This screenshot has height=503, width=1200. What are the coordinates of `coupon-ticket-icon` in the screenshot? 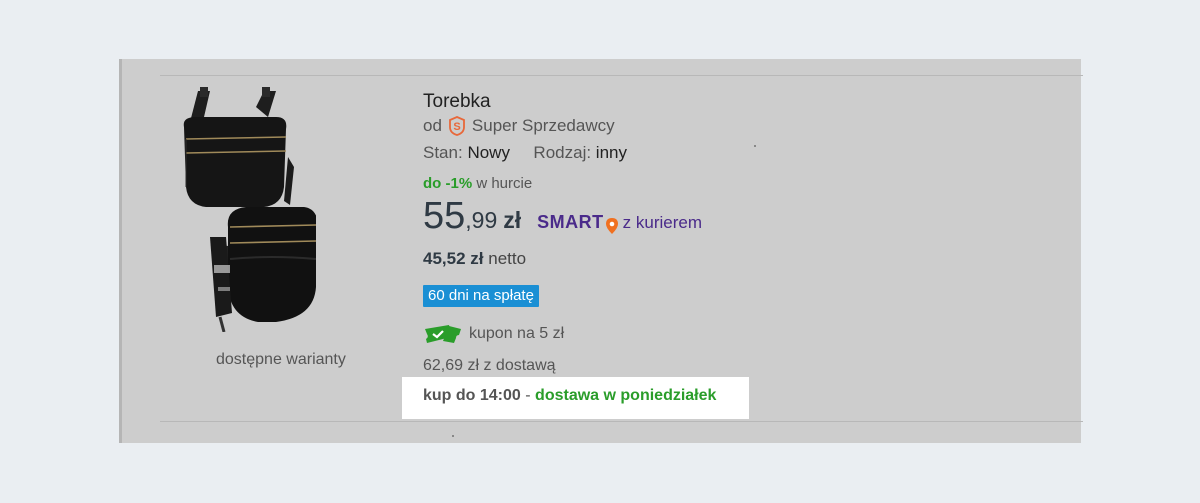 It's located at (443, 334).